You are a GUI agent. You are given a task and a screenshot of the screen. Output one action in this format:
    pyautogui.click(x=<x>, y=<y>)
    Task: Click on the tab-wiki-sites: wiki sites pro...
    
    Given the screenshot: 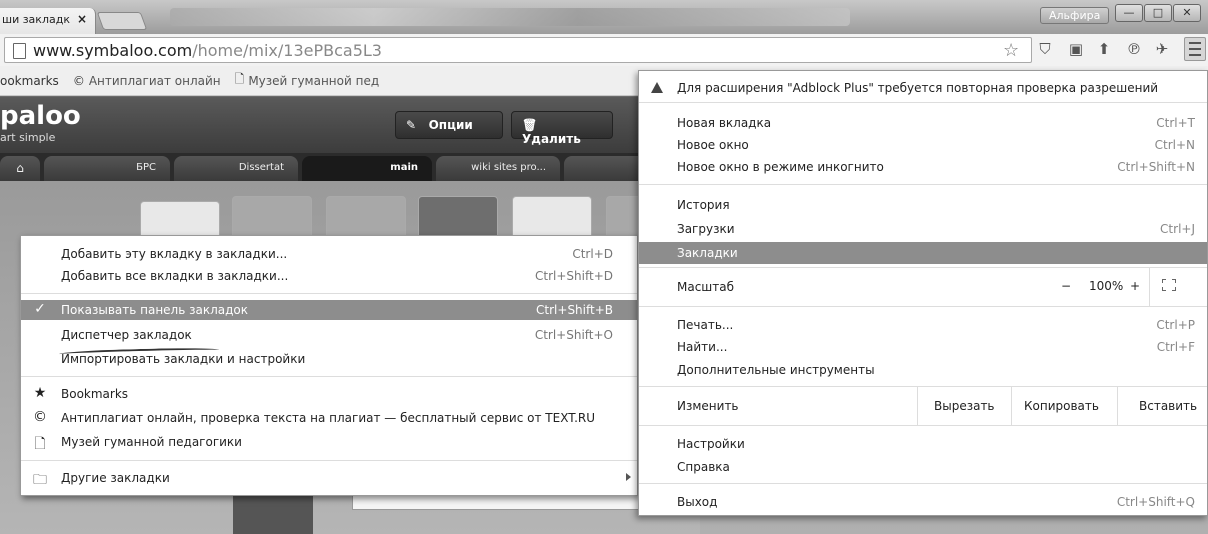 What is the action you would take?
    pyautogui.click(x=498, y=168)
    